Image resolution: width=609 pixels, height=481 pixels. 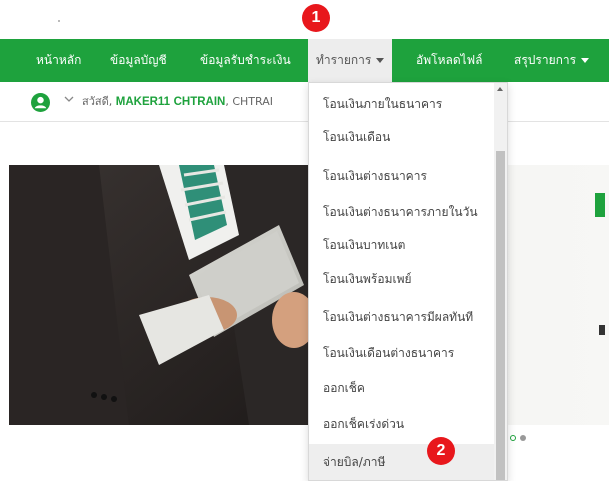 What do you see at coordinates (344, 60) in the screenshot?
I see `nav-item-transactions-label: ทำรายการ` at bounding box center [344, 60].